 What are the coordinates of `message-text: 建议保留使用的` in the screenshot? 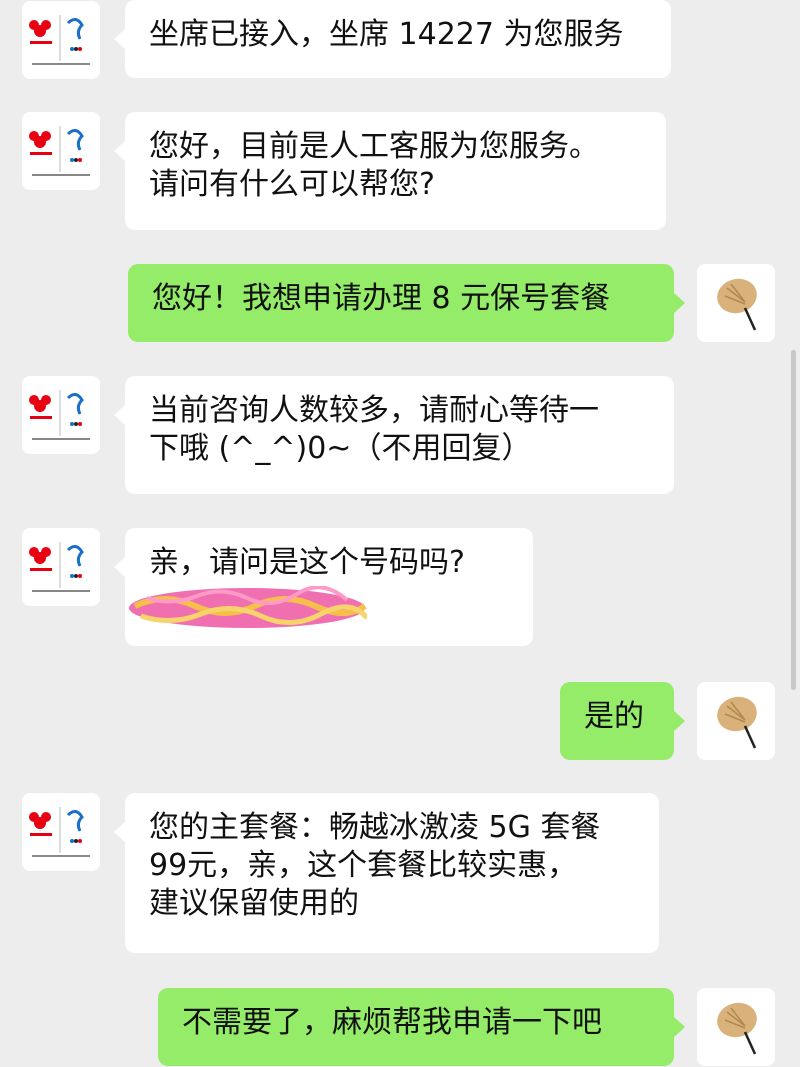 It's located at (254, 903).